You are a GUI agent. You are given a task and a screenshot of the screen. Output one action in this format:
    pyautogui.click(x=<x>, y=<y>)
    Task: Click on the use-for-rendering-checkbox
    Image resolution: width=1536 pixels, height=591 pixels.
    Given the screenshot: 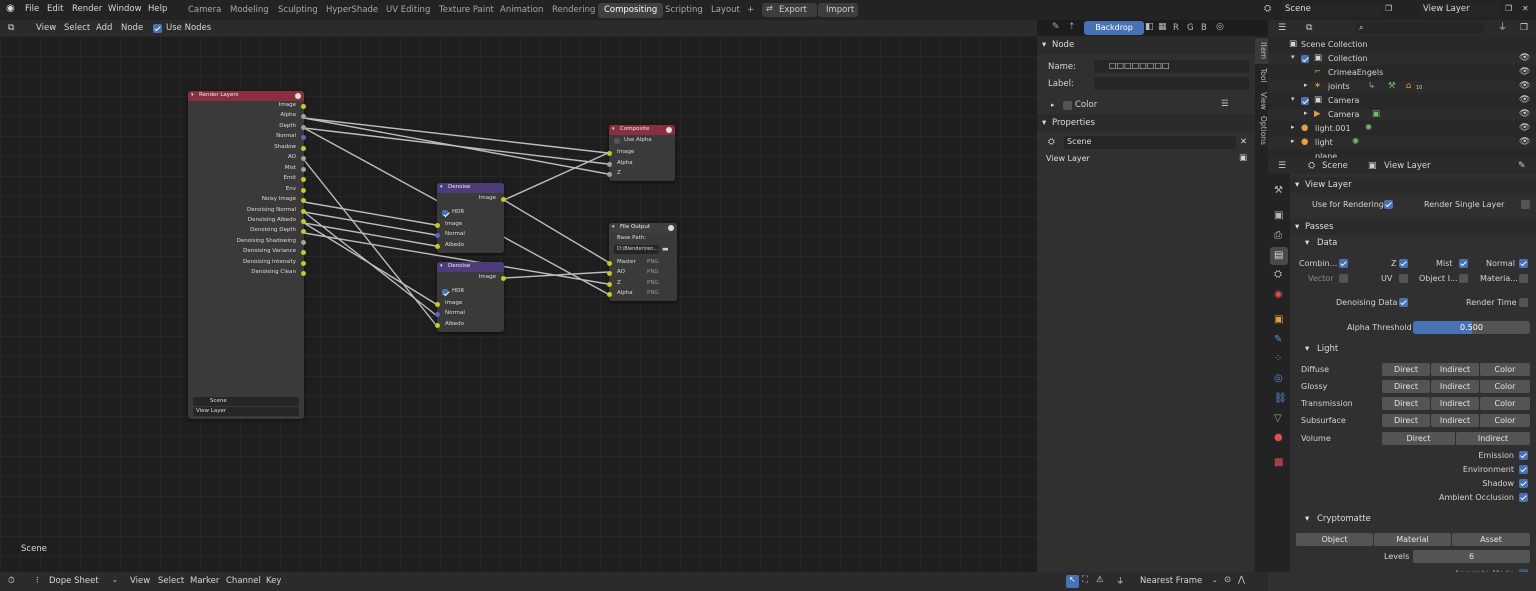 What is the action you would take?
    pyautogui.click(x=1388, y=204)
    